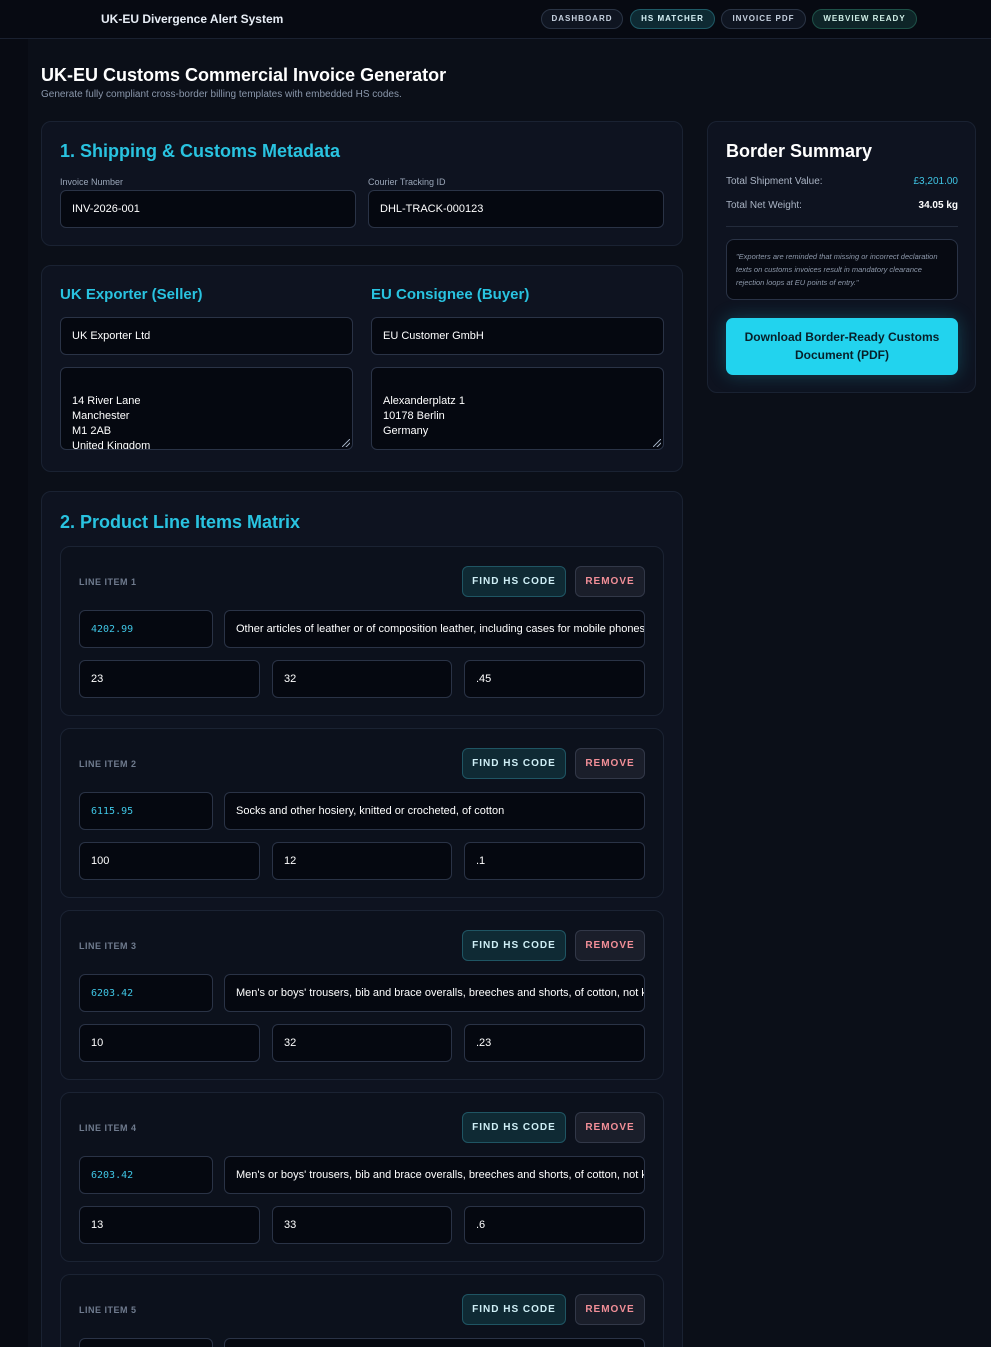 This screenshot has height=1347, width=991. What do you see at coordinates (554, 679) in the screenshot?
I see `weight-input: .45` at bounding box center [554, 679].